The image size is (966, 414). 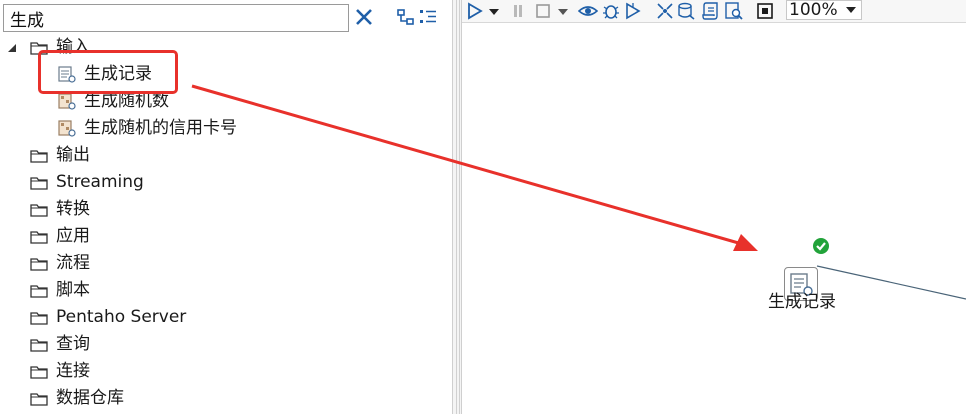 I want to click on tree-label: 转换, so click(x=73, y=209).